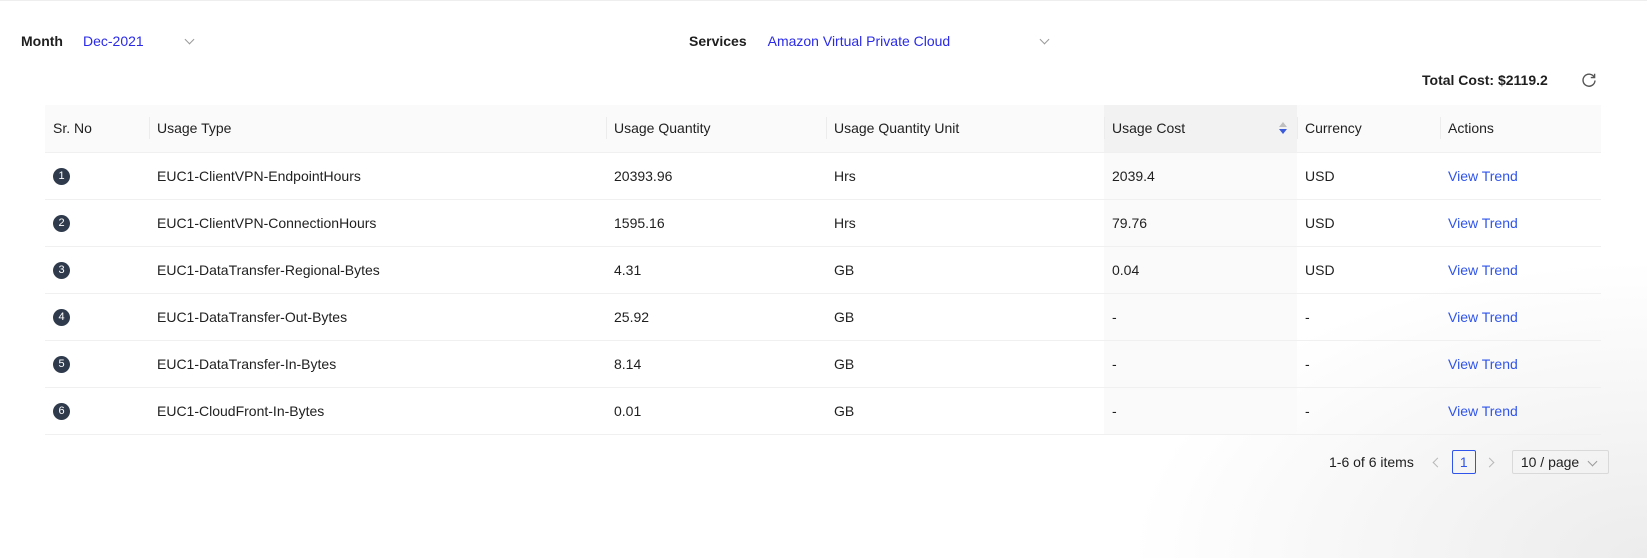 This screenshot has width=1647, height=558. Describe the element at coordinates (97, 317) in the screenshot. I see `sr-no-cell: 4` at that location.